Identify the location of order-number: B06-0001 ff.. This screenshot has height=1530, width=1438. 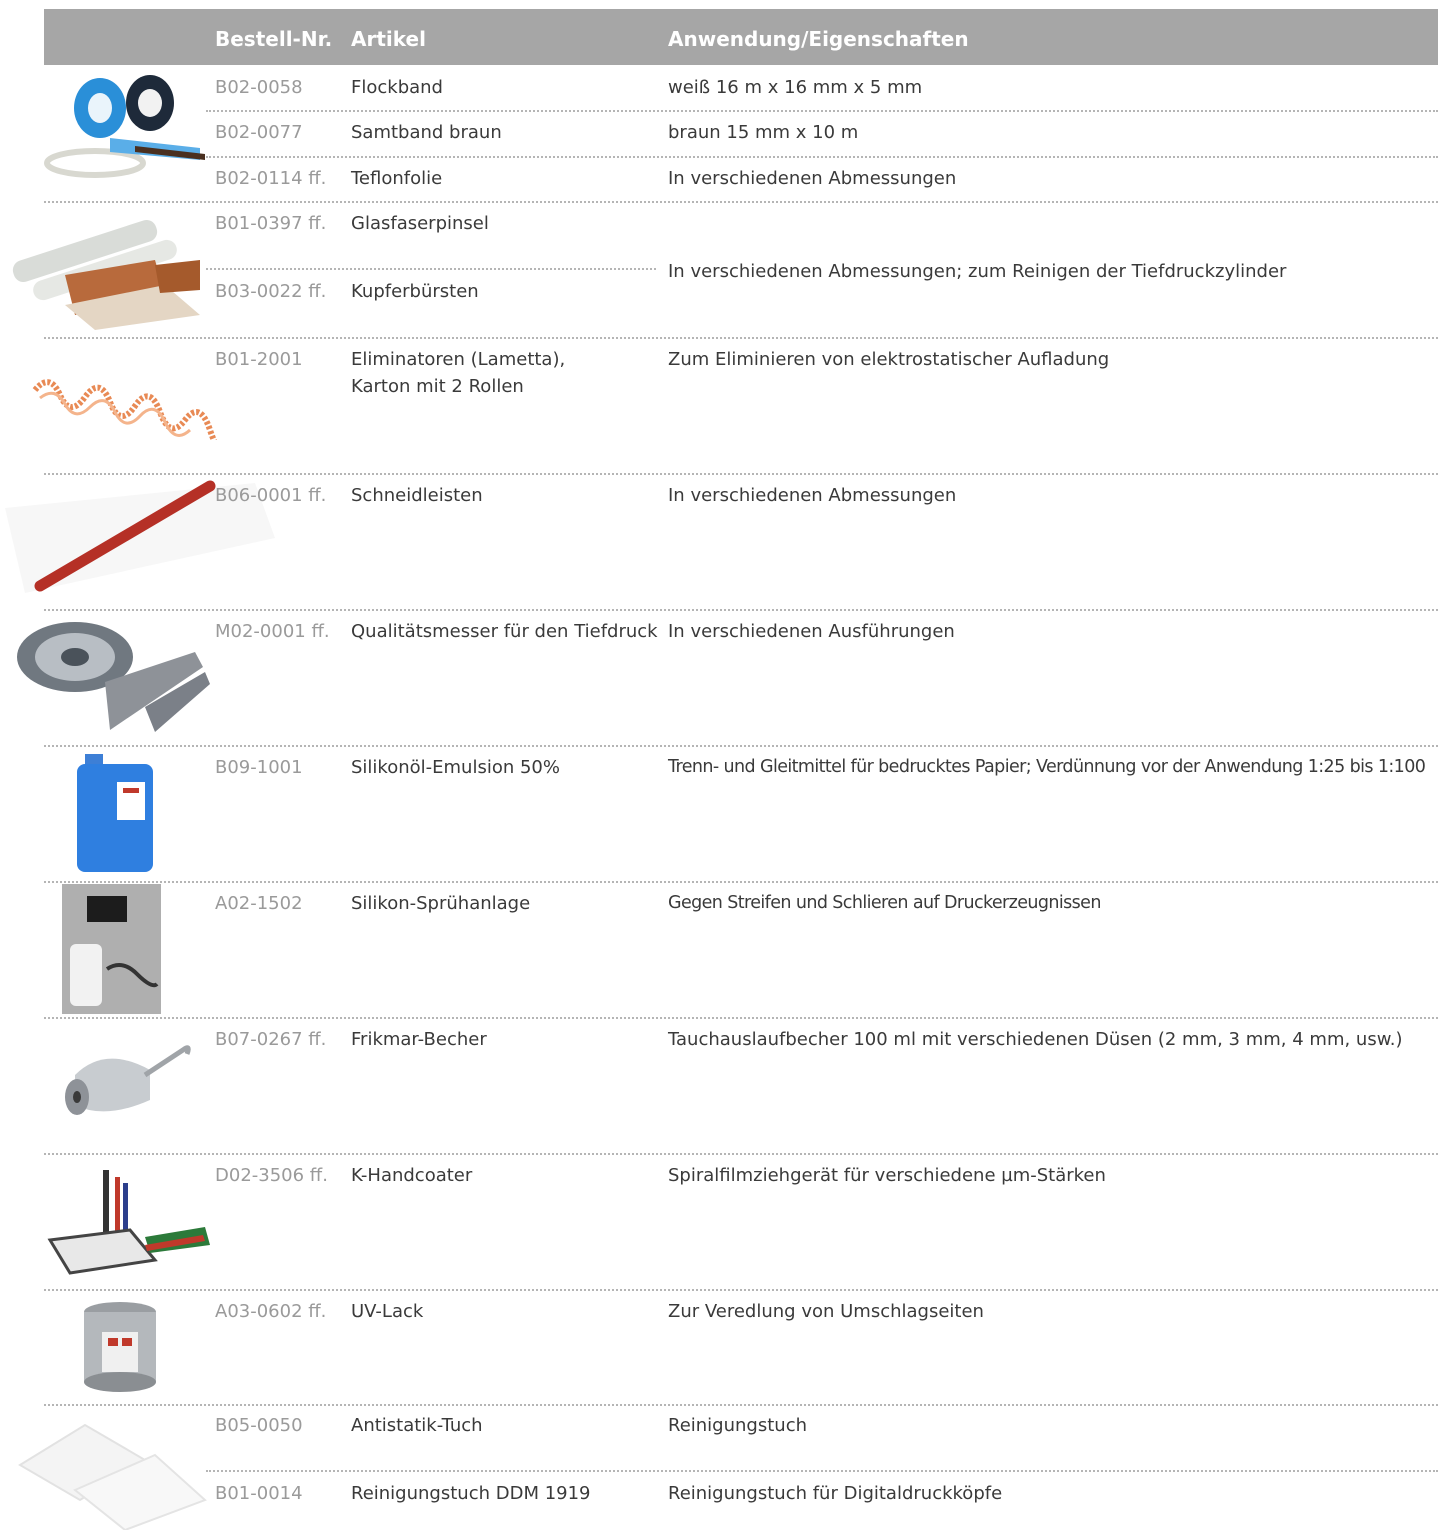
(271, 495).